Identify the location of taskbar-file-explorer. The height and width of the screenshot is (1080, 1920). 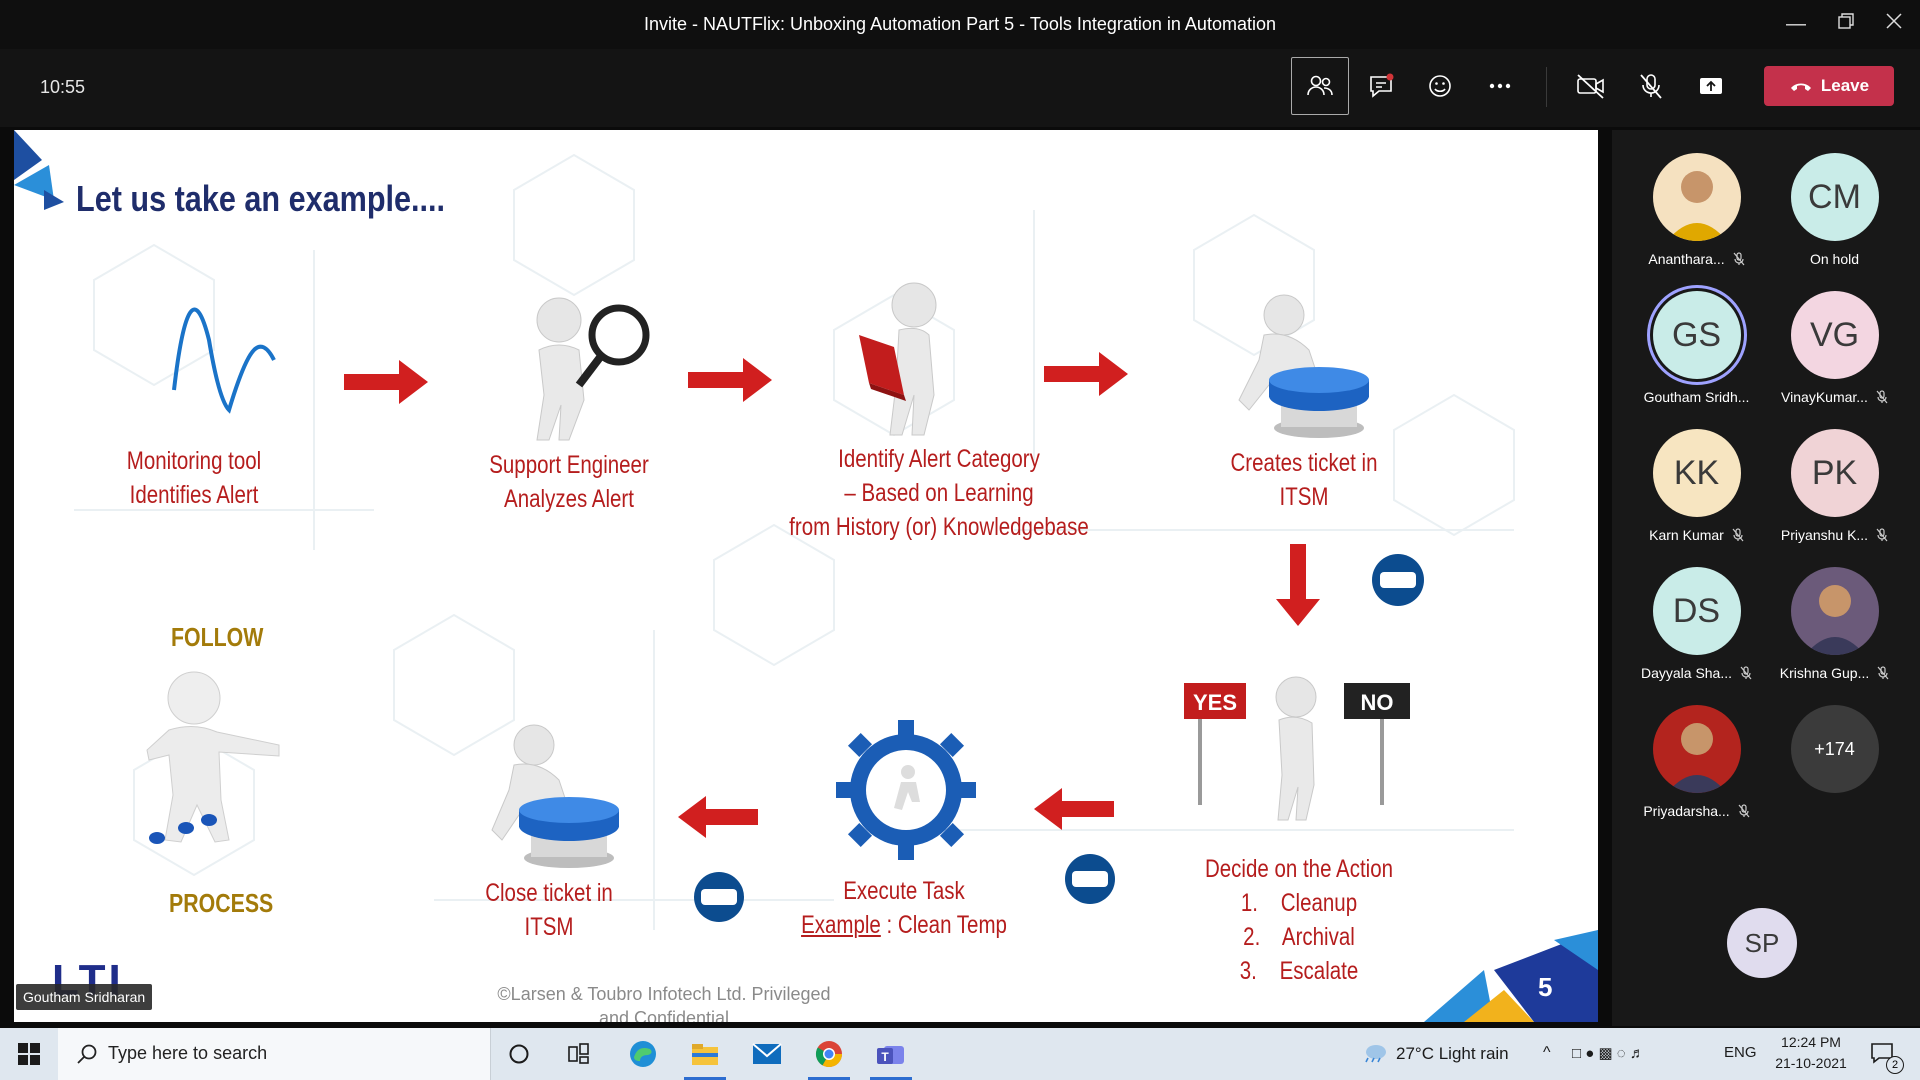
(705, 1057).